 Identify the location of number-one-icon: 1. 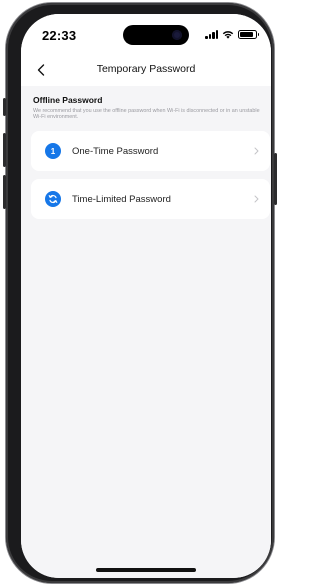
(53, 151).